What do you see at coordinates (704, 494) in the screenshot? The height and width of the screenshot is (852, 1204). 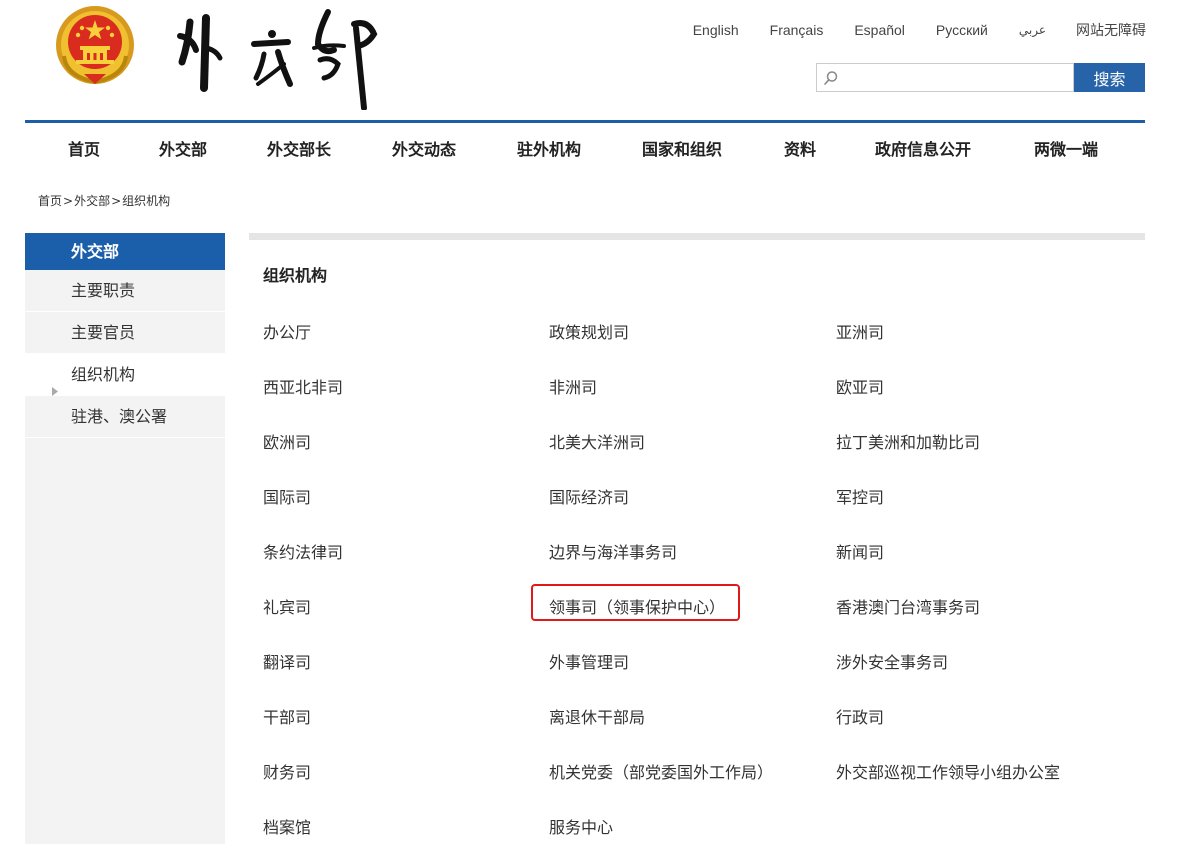 I see `department-row: 国际司 国际经济司 军控司` at bounding box center [704, 494].